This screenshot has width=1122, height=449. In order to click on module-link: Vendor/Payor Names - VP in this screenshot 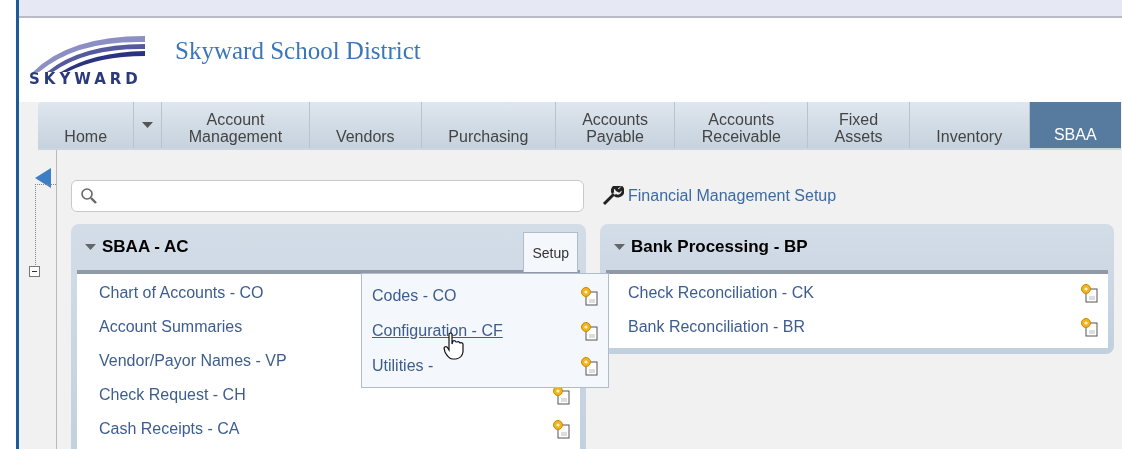, I will do `click(193, 361)`.